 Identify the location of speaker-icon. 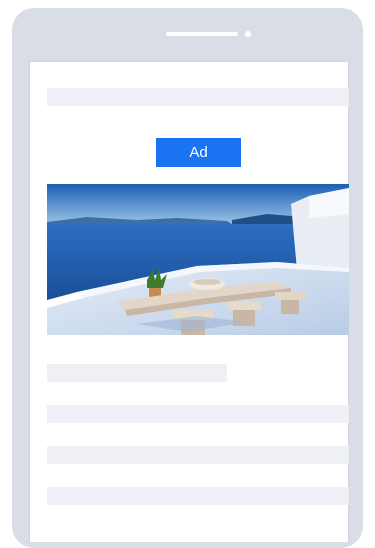
(202, 34).